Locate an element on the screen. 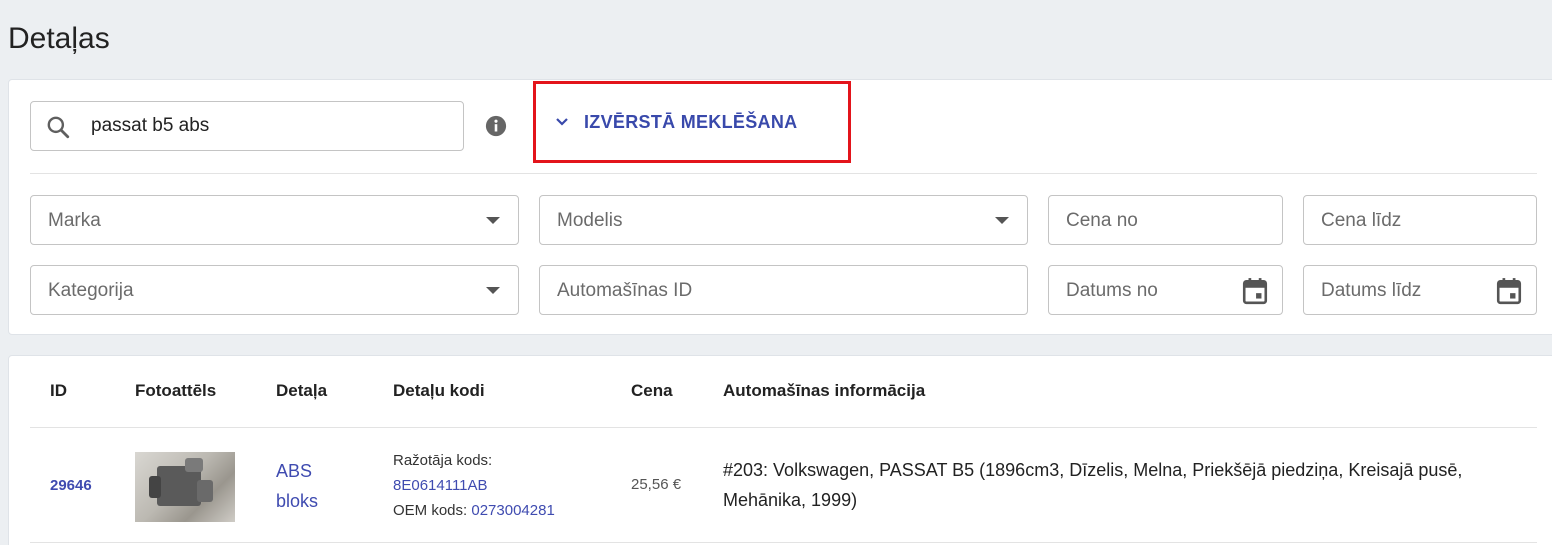  part-id-link: 29646 is located at coordinates (71, 485).